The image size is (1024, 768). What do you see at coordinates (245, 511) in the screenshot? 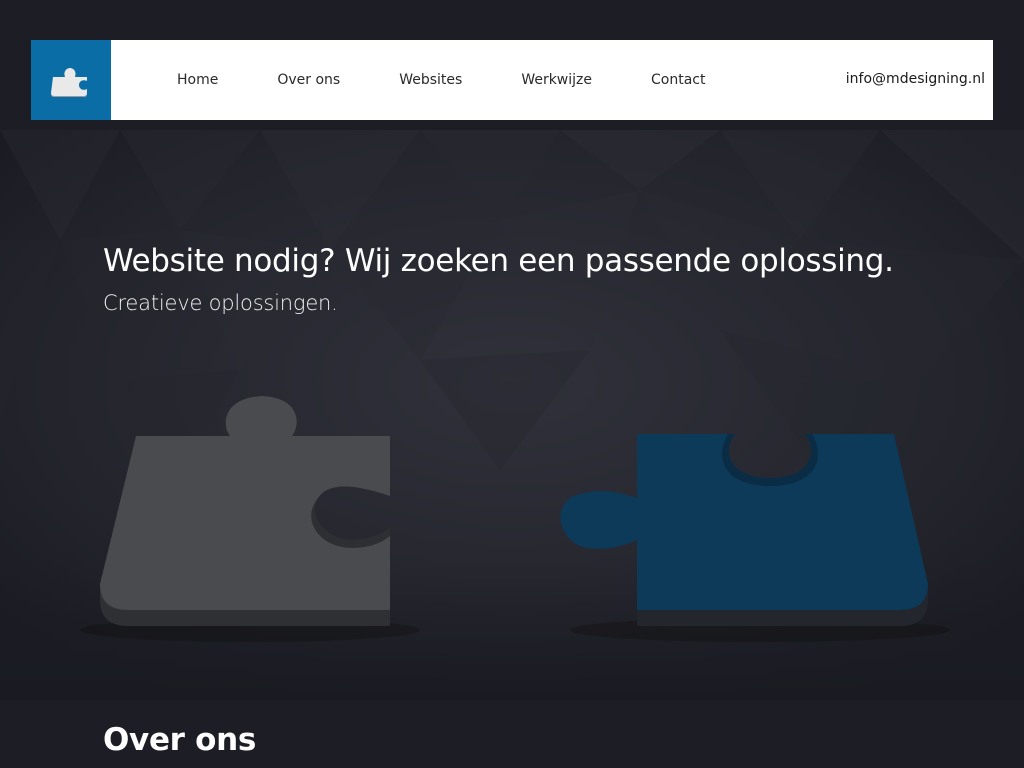
I see `puzzle-piece-gray` at bounding box center [245, 511].